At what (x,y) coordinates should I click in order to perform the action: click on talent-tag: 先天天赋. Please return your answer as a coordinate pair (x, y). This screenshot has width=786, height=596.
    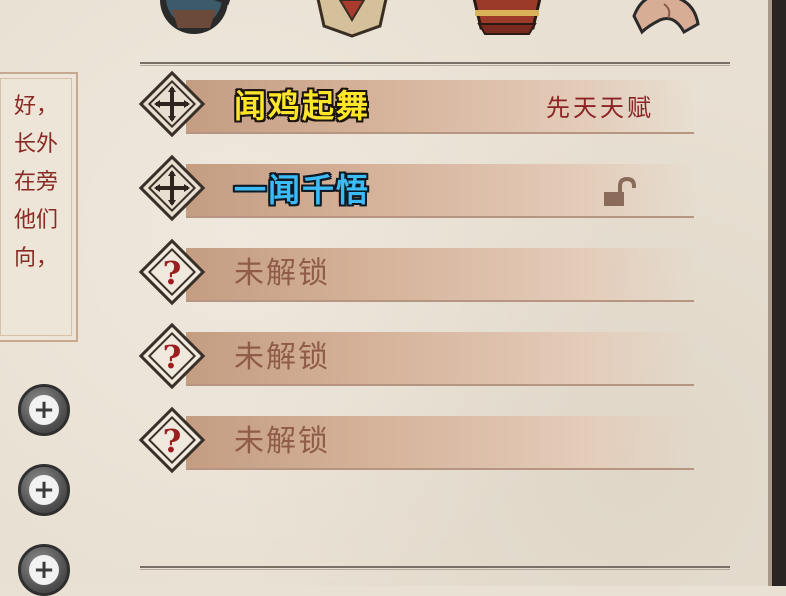
    Looking at the image, I should click on (600, 108).